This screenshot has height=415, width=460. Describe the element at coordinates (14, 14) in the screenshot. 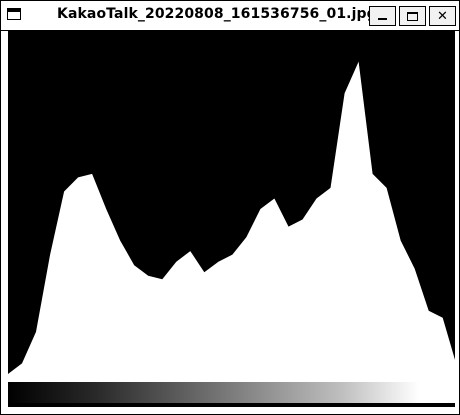

I see `window-menu-icon` at that location.